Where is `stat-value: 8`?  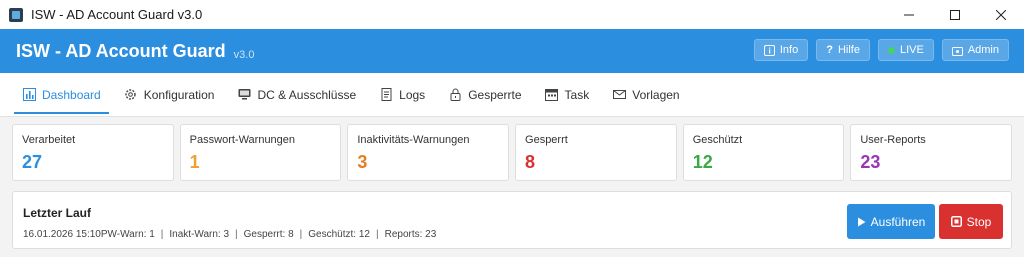 stat-value: 8 is located at coordinates (530, 162).